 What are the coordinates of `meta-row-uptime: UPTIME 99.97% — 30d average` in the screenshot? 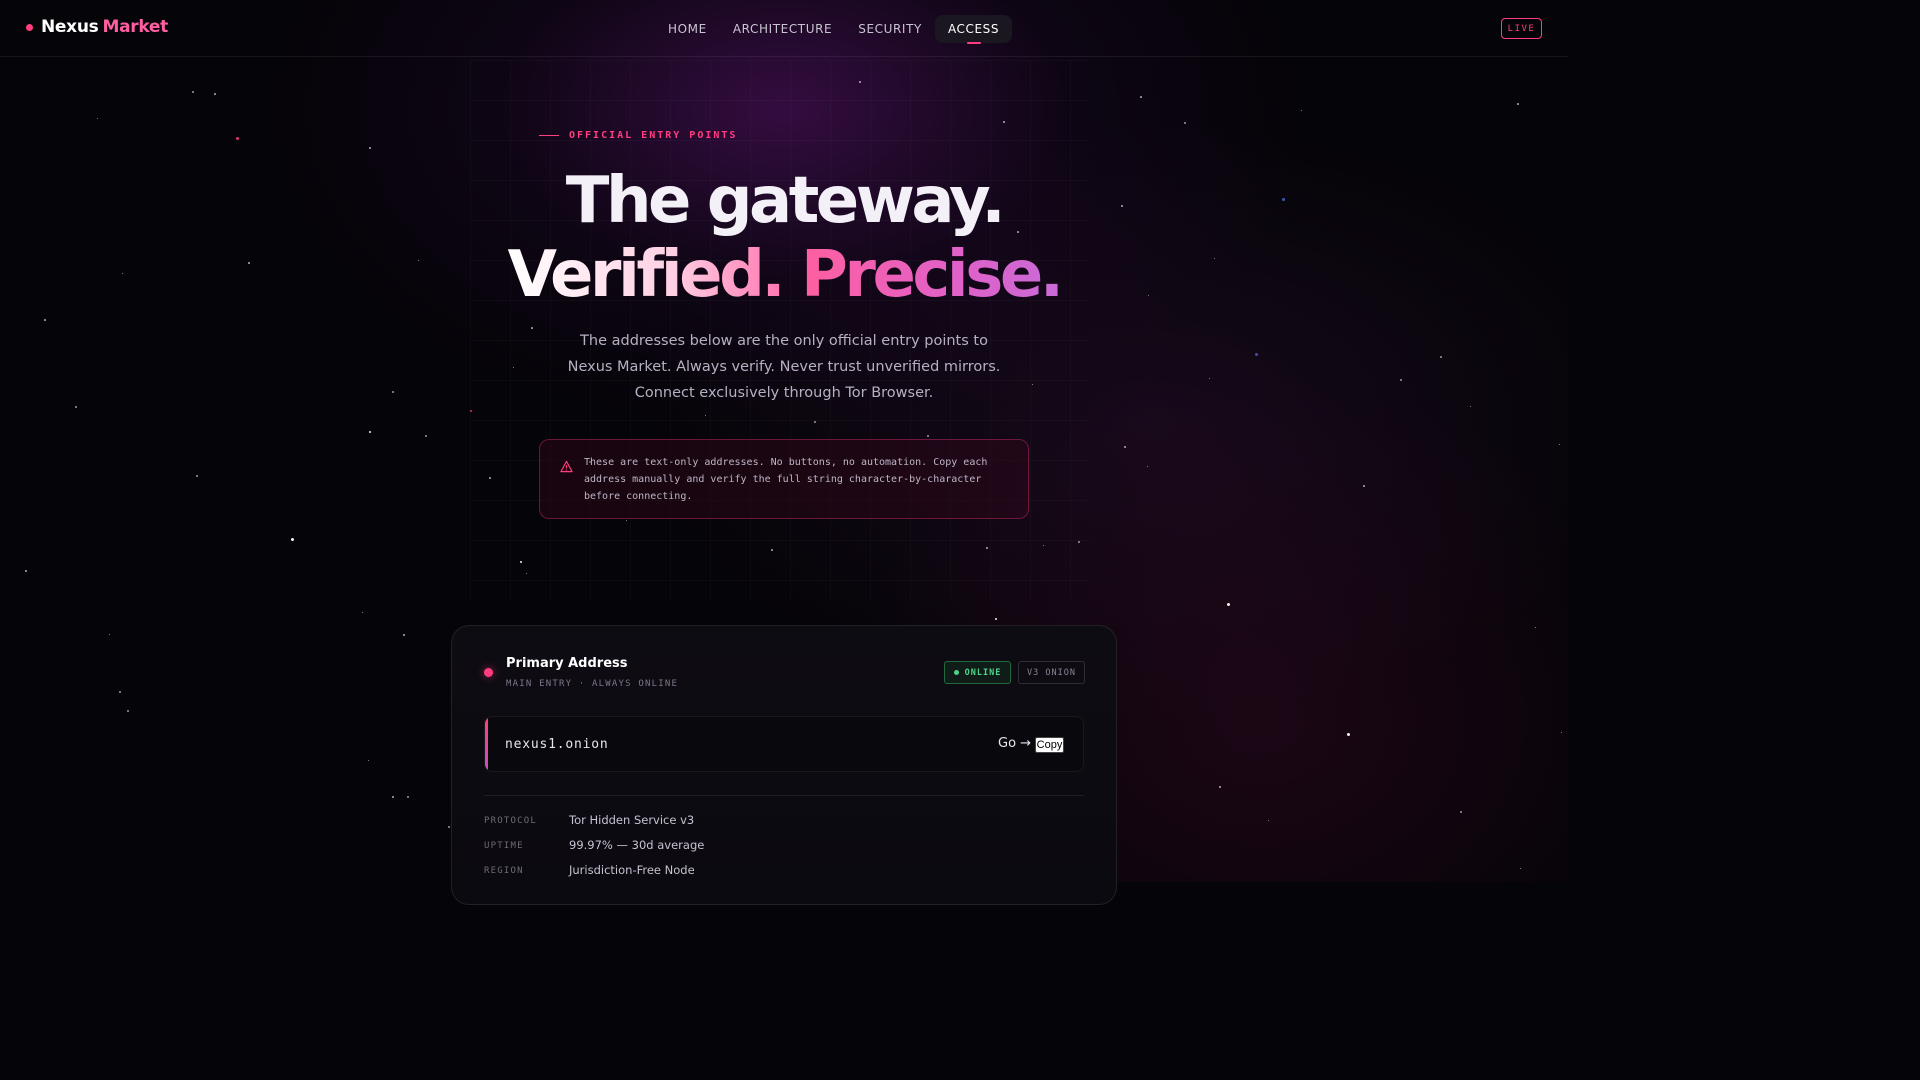 It's located at (784, 848).